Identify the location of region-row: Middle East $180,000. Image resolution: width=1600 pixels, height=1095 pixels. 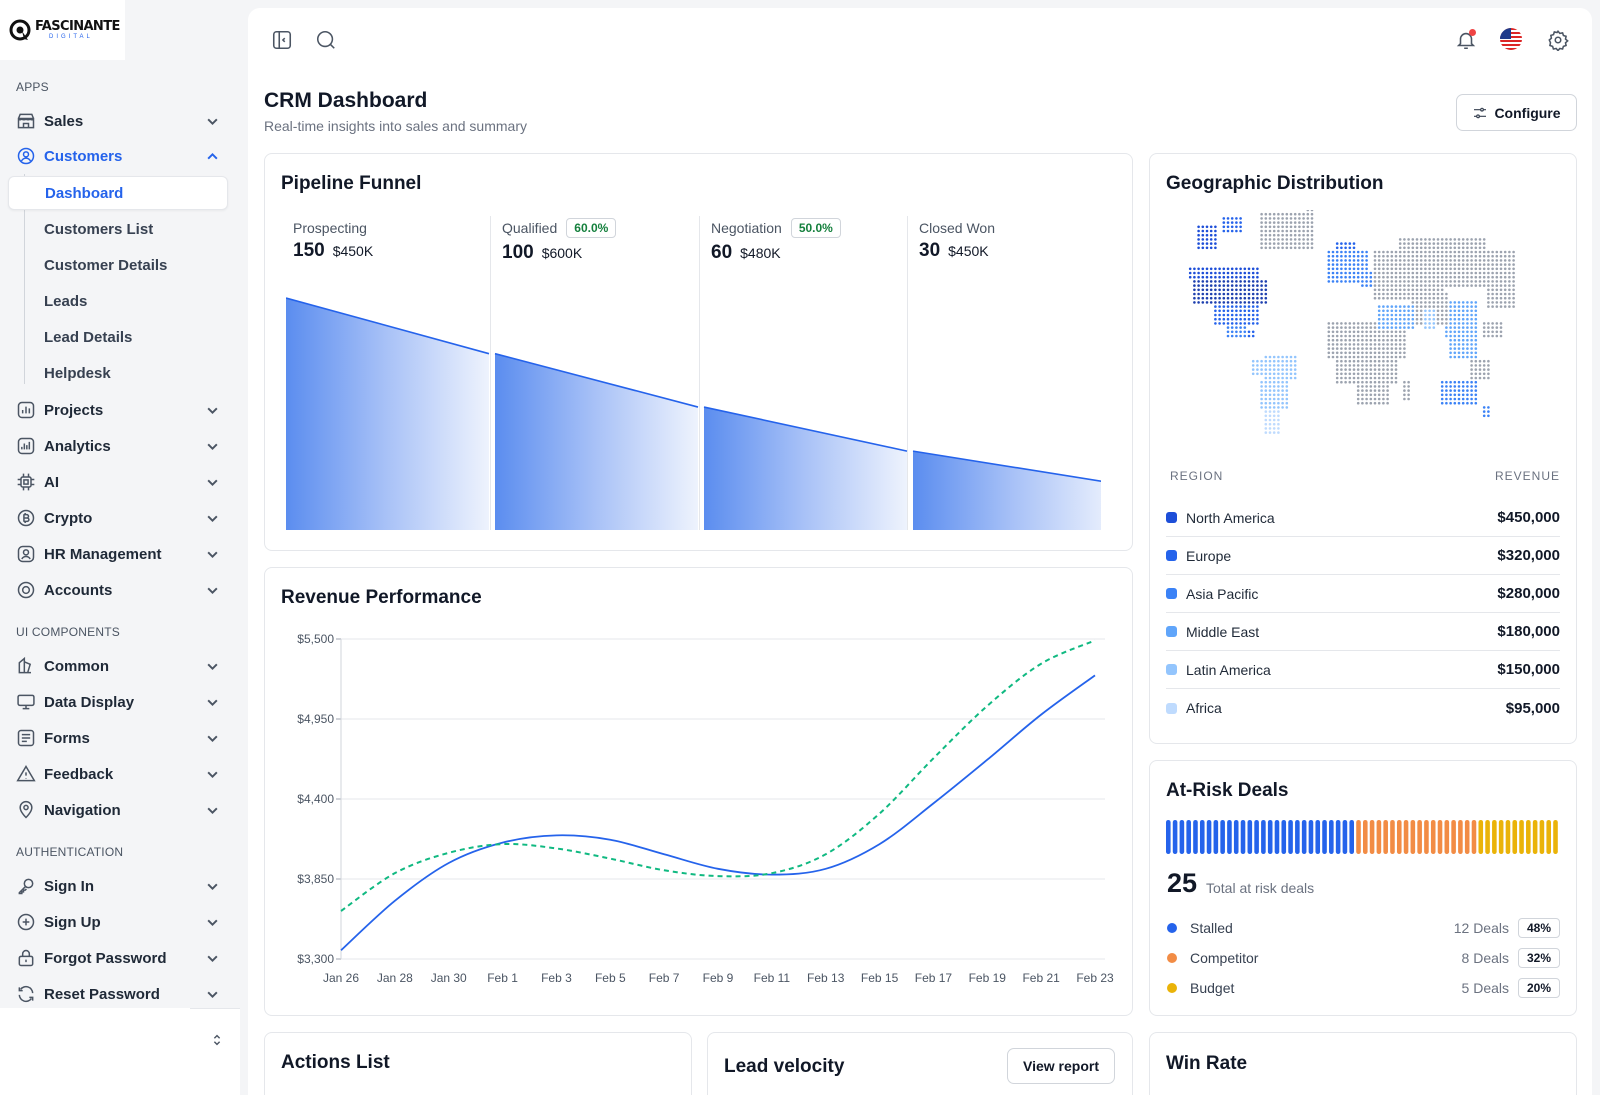
(1363, 632).